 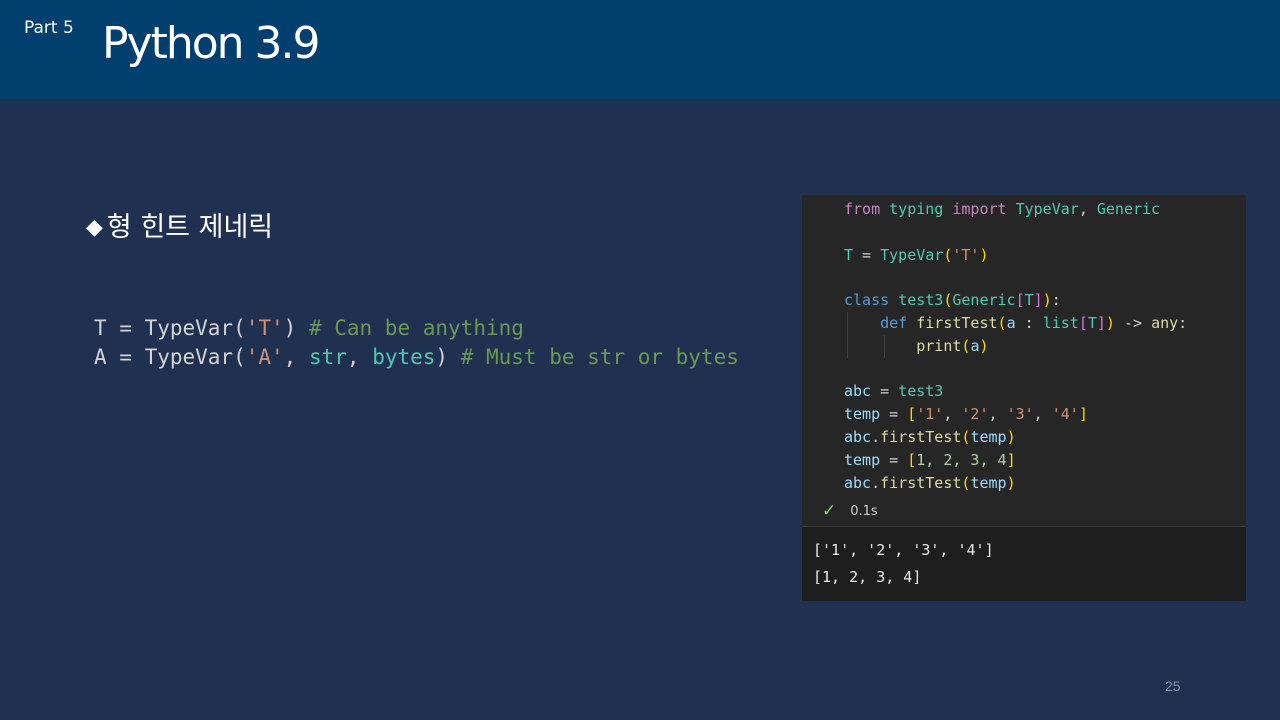 What do you see at coordinates (640, 49) in the screenshot?
I see `slide-header: Part 5 Python 3.9` at bounding box center [640, 49].